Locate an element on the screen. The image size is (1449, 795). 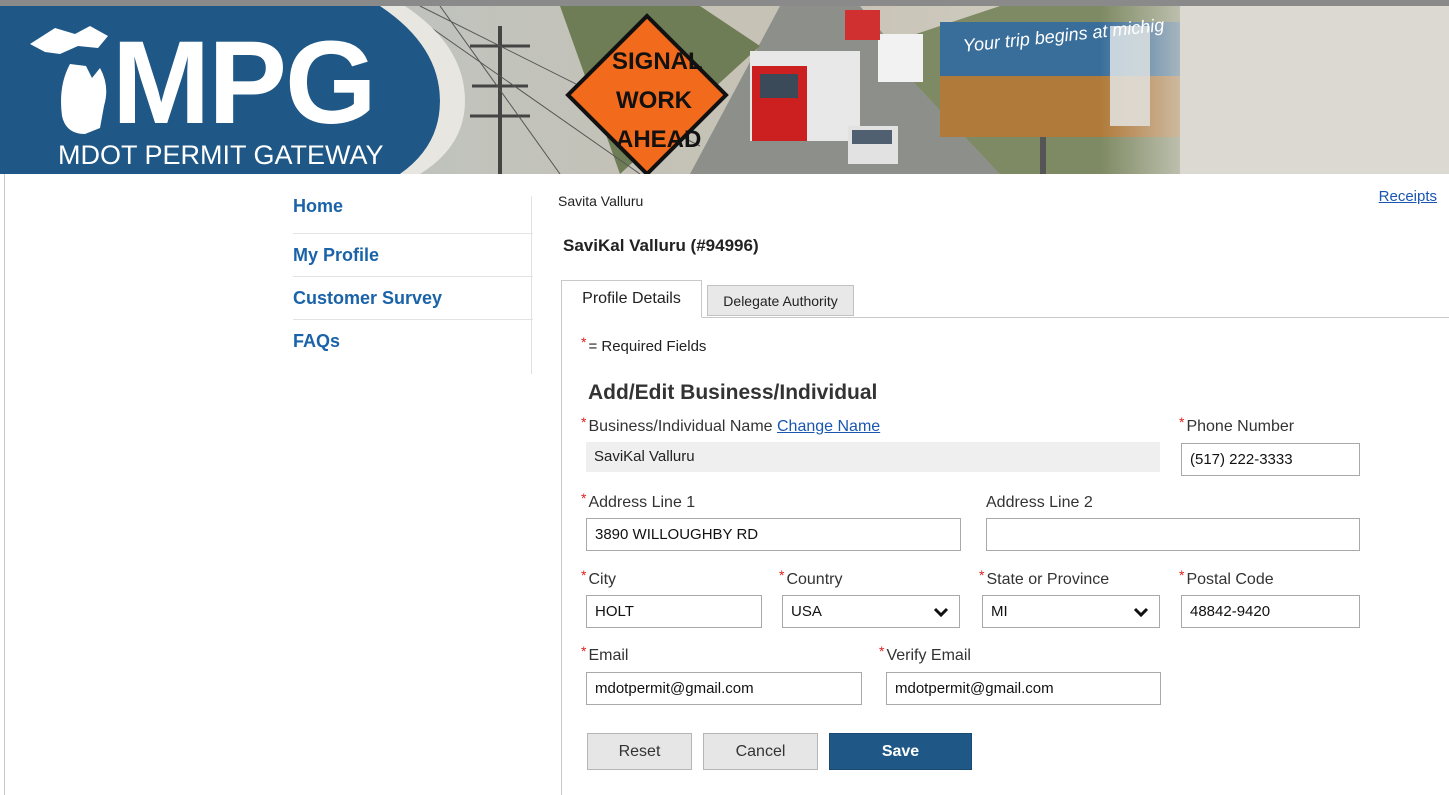
verify-email-label: * Verify Email is located at coordinates (925, 654).